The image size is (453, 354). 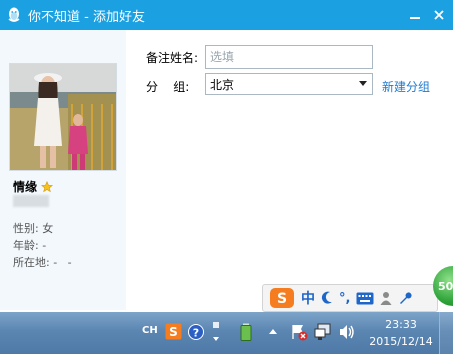 I want to click on nickname-row: 情缘, so click(x=33, y=186).